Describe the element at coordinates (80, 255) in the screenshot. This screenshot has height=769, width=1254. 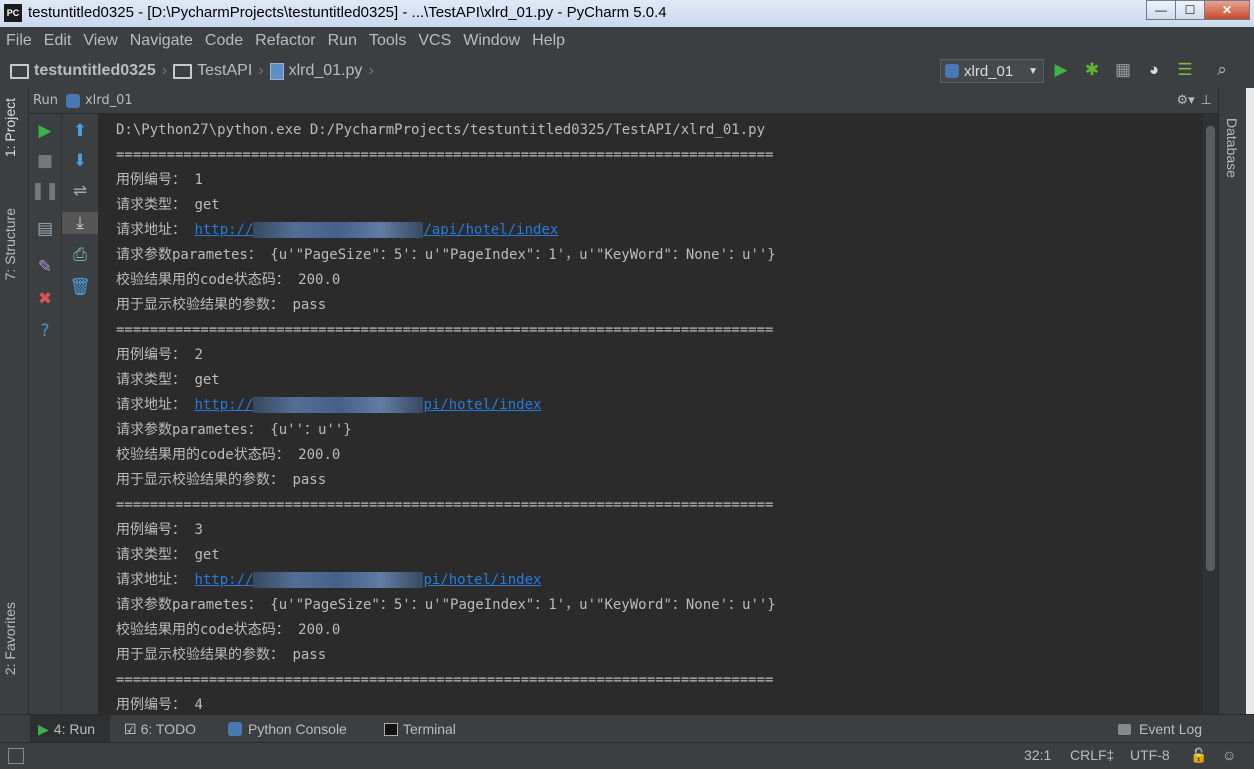
I see `print-icon: ⎙` at that location.